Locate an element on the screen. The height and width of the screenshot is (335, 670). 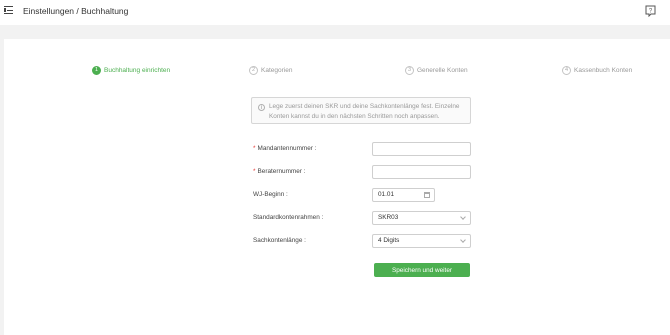
step-generelle-konten: 3 Generelle Konten is located at coordinates (436, 70).